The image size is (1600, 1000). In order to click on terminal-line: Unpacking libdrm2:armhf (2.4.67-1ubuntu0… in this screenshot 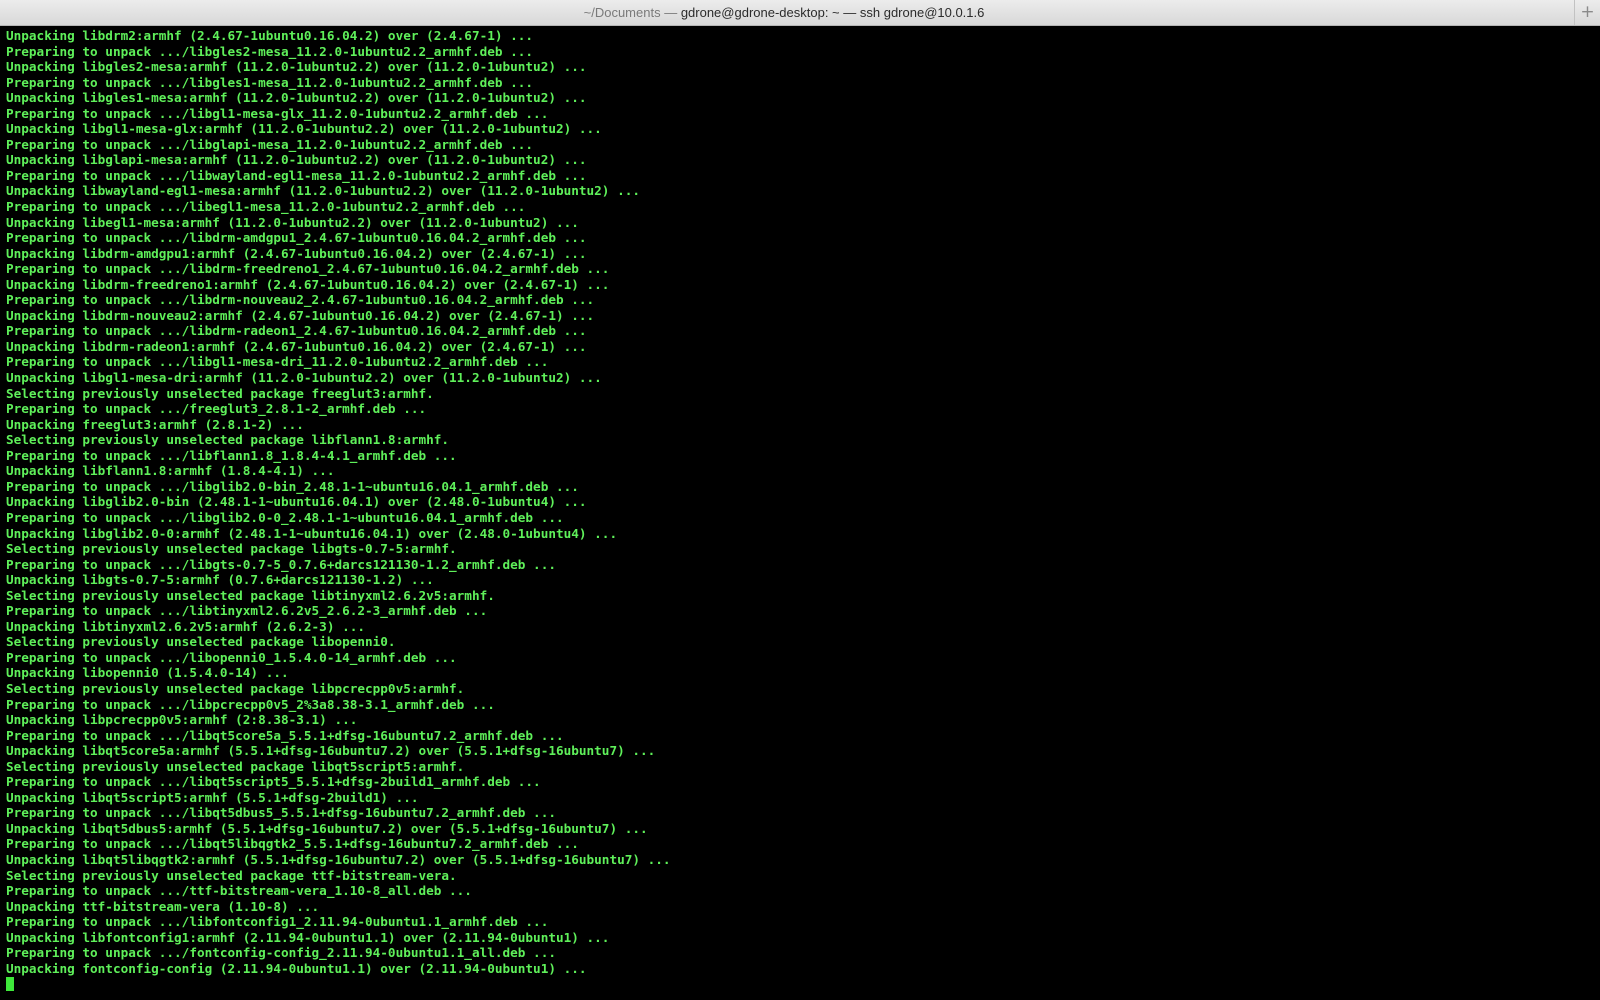, I will do `click(270, 35)`.